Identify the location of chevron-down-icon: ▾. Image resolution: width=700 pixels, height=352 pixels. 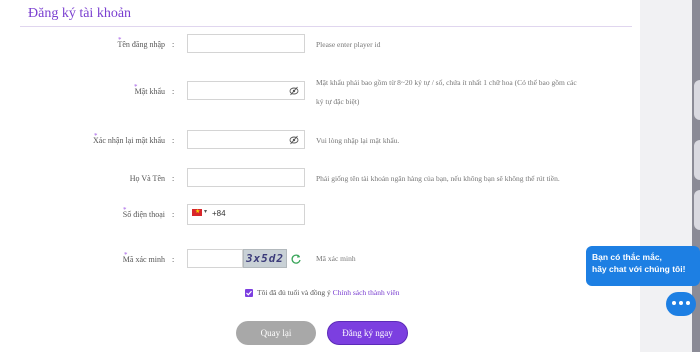
(205, 211).